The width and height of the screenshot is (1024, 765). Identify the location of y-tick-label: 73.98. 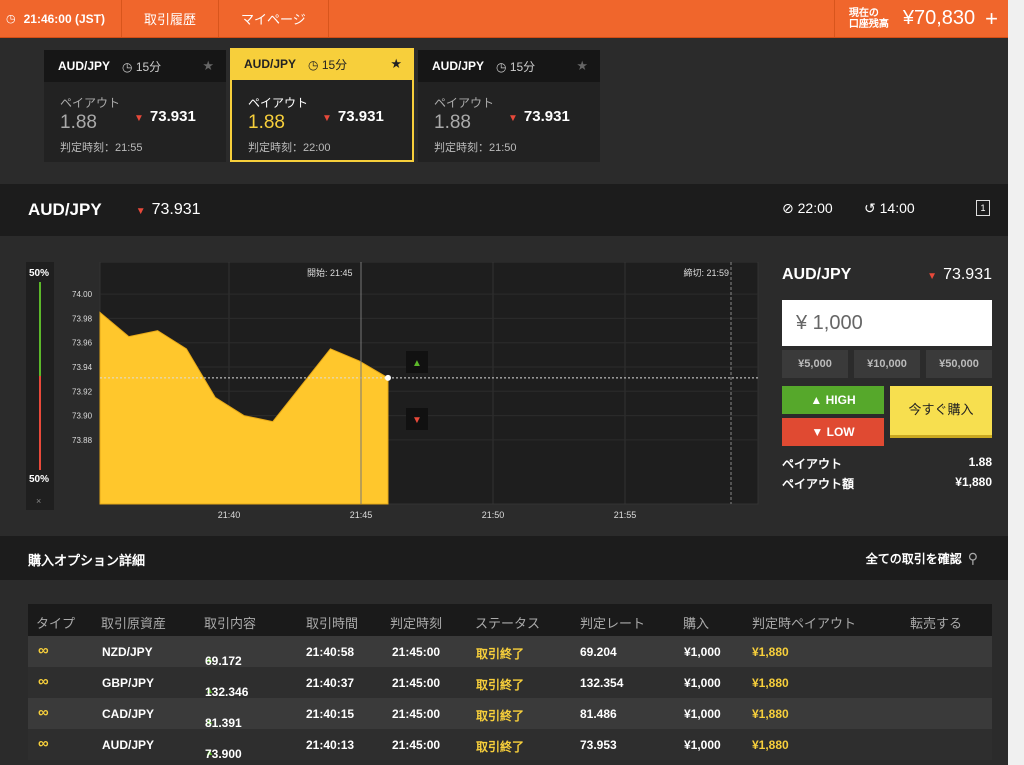
(82, 318).